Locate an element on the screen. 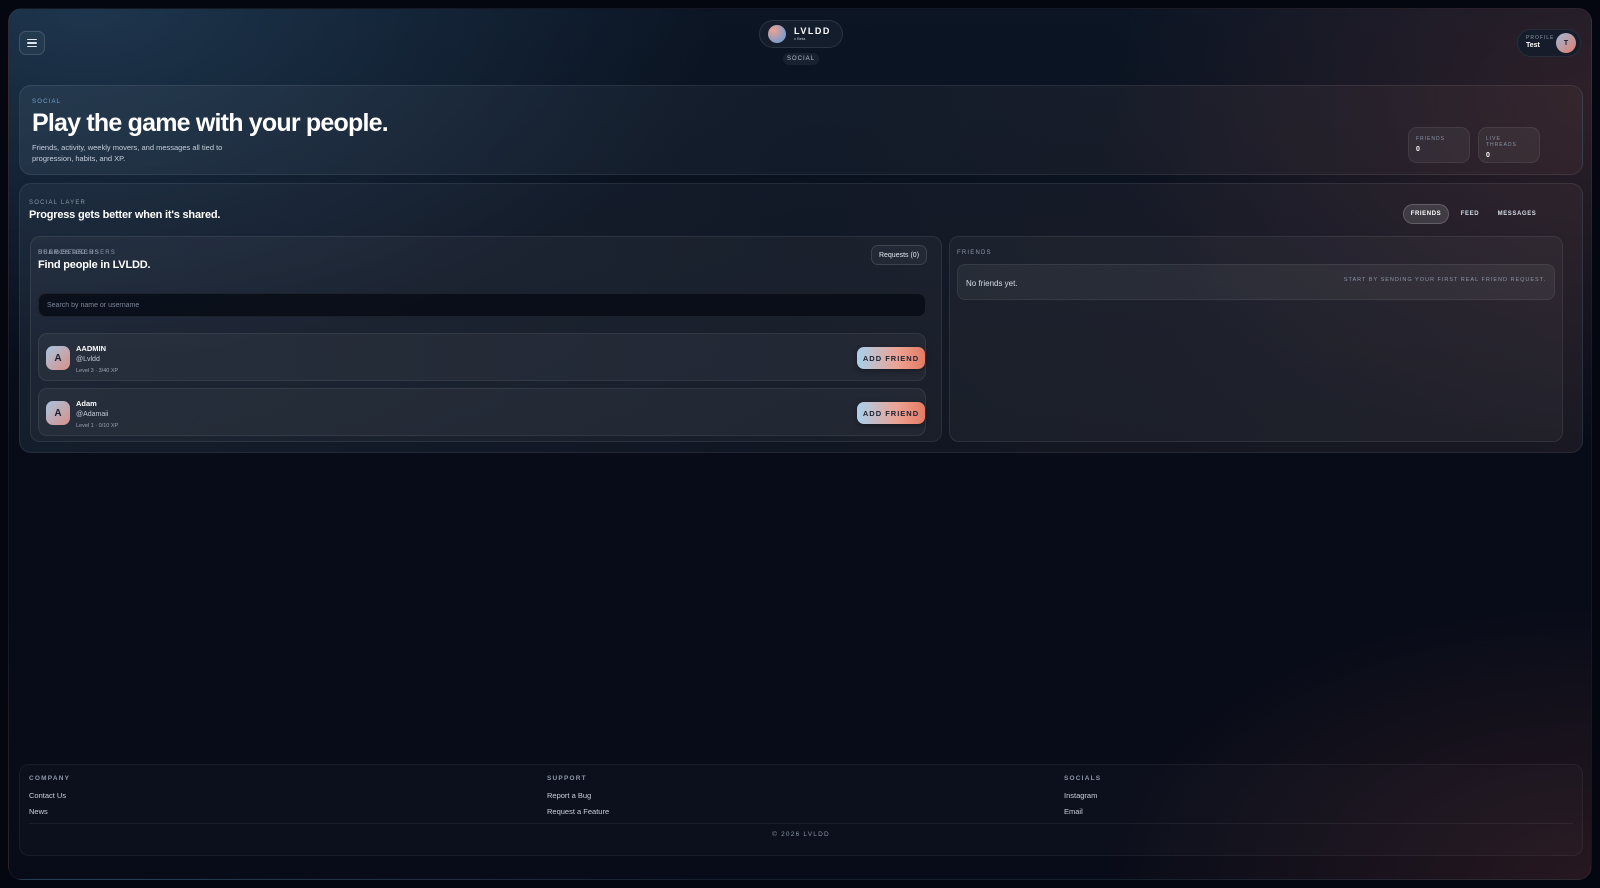 The image size is (1600, 888). email-link: Email is located at coordinates (1082, 811).